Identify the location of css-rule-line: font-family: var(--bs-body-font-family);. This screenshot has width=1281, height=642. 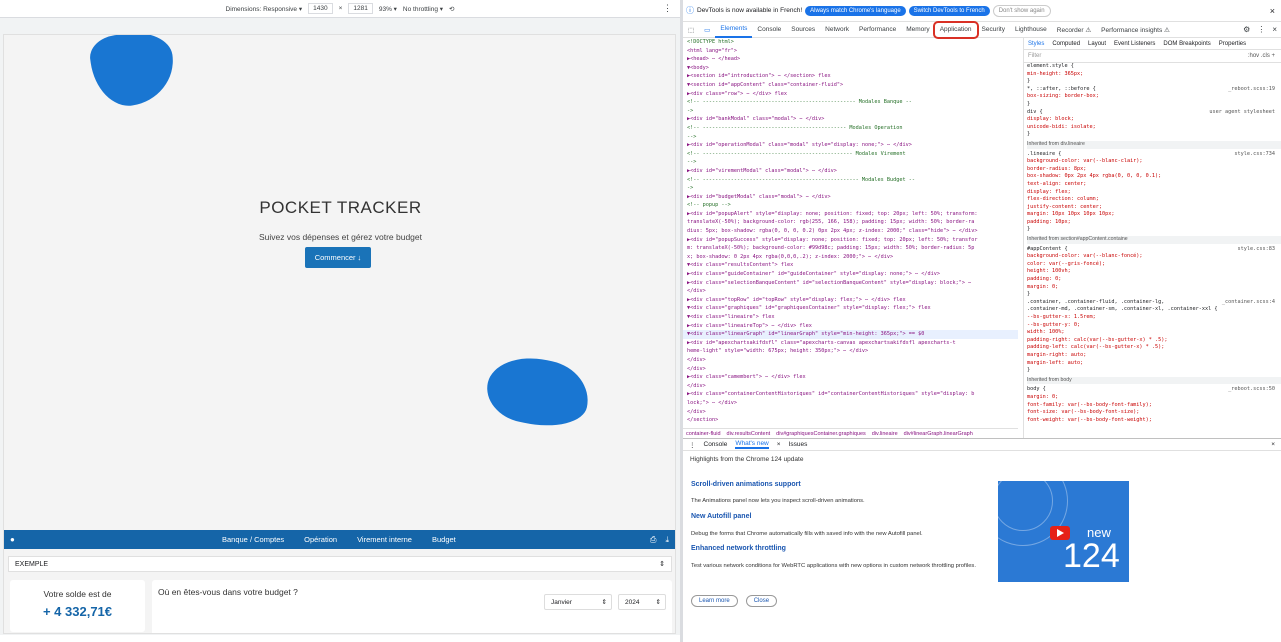
(1154, 406).